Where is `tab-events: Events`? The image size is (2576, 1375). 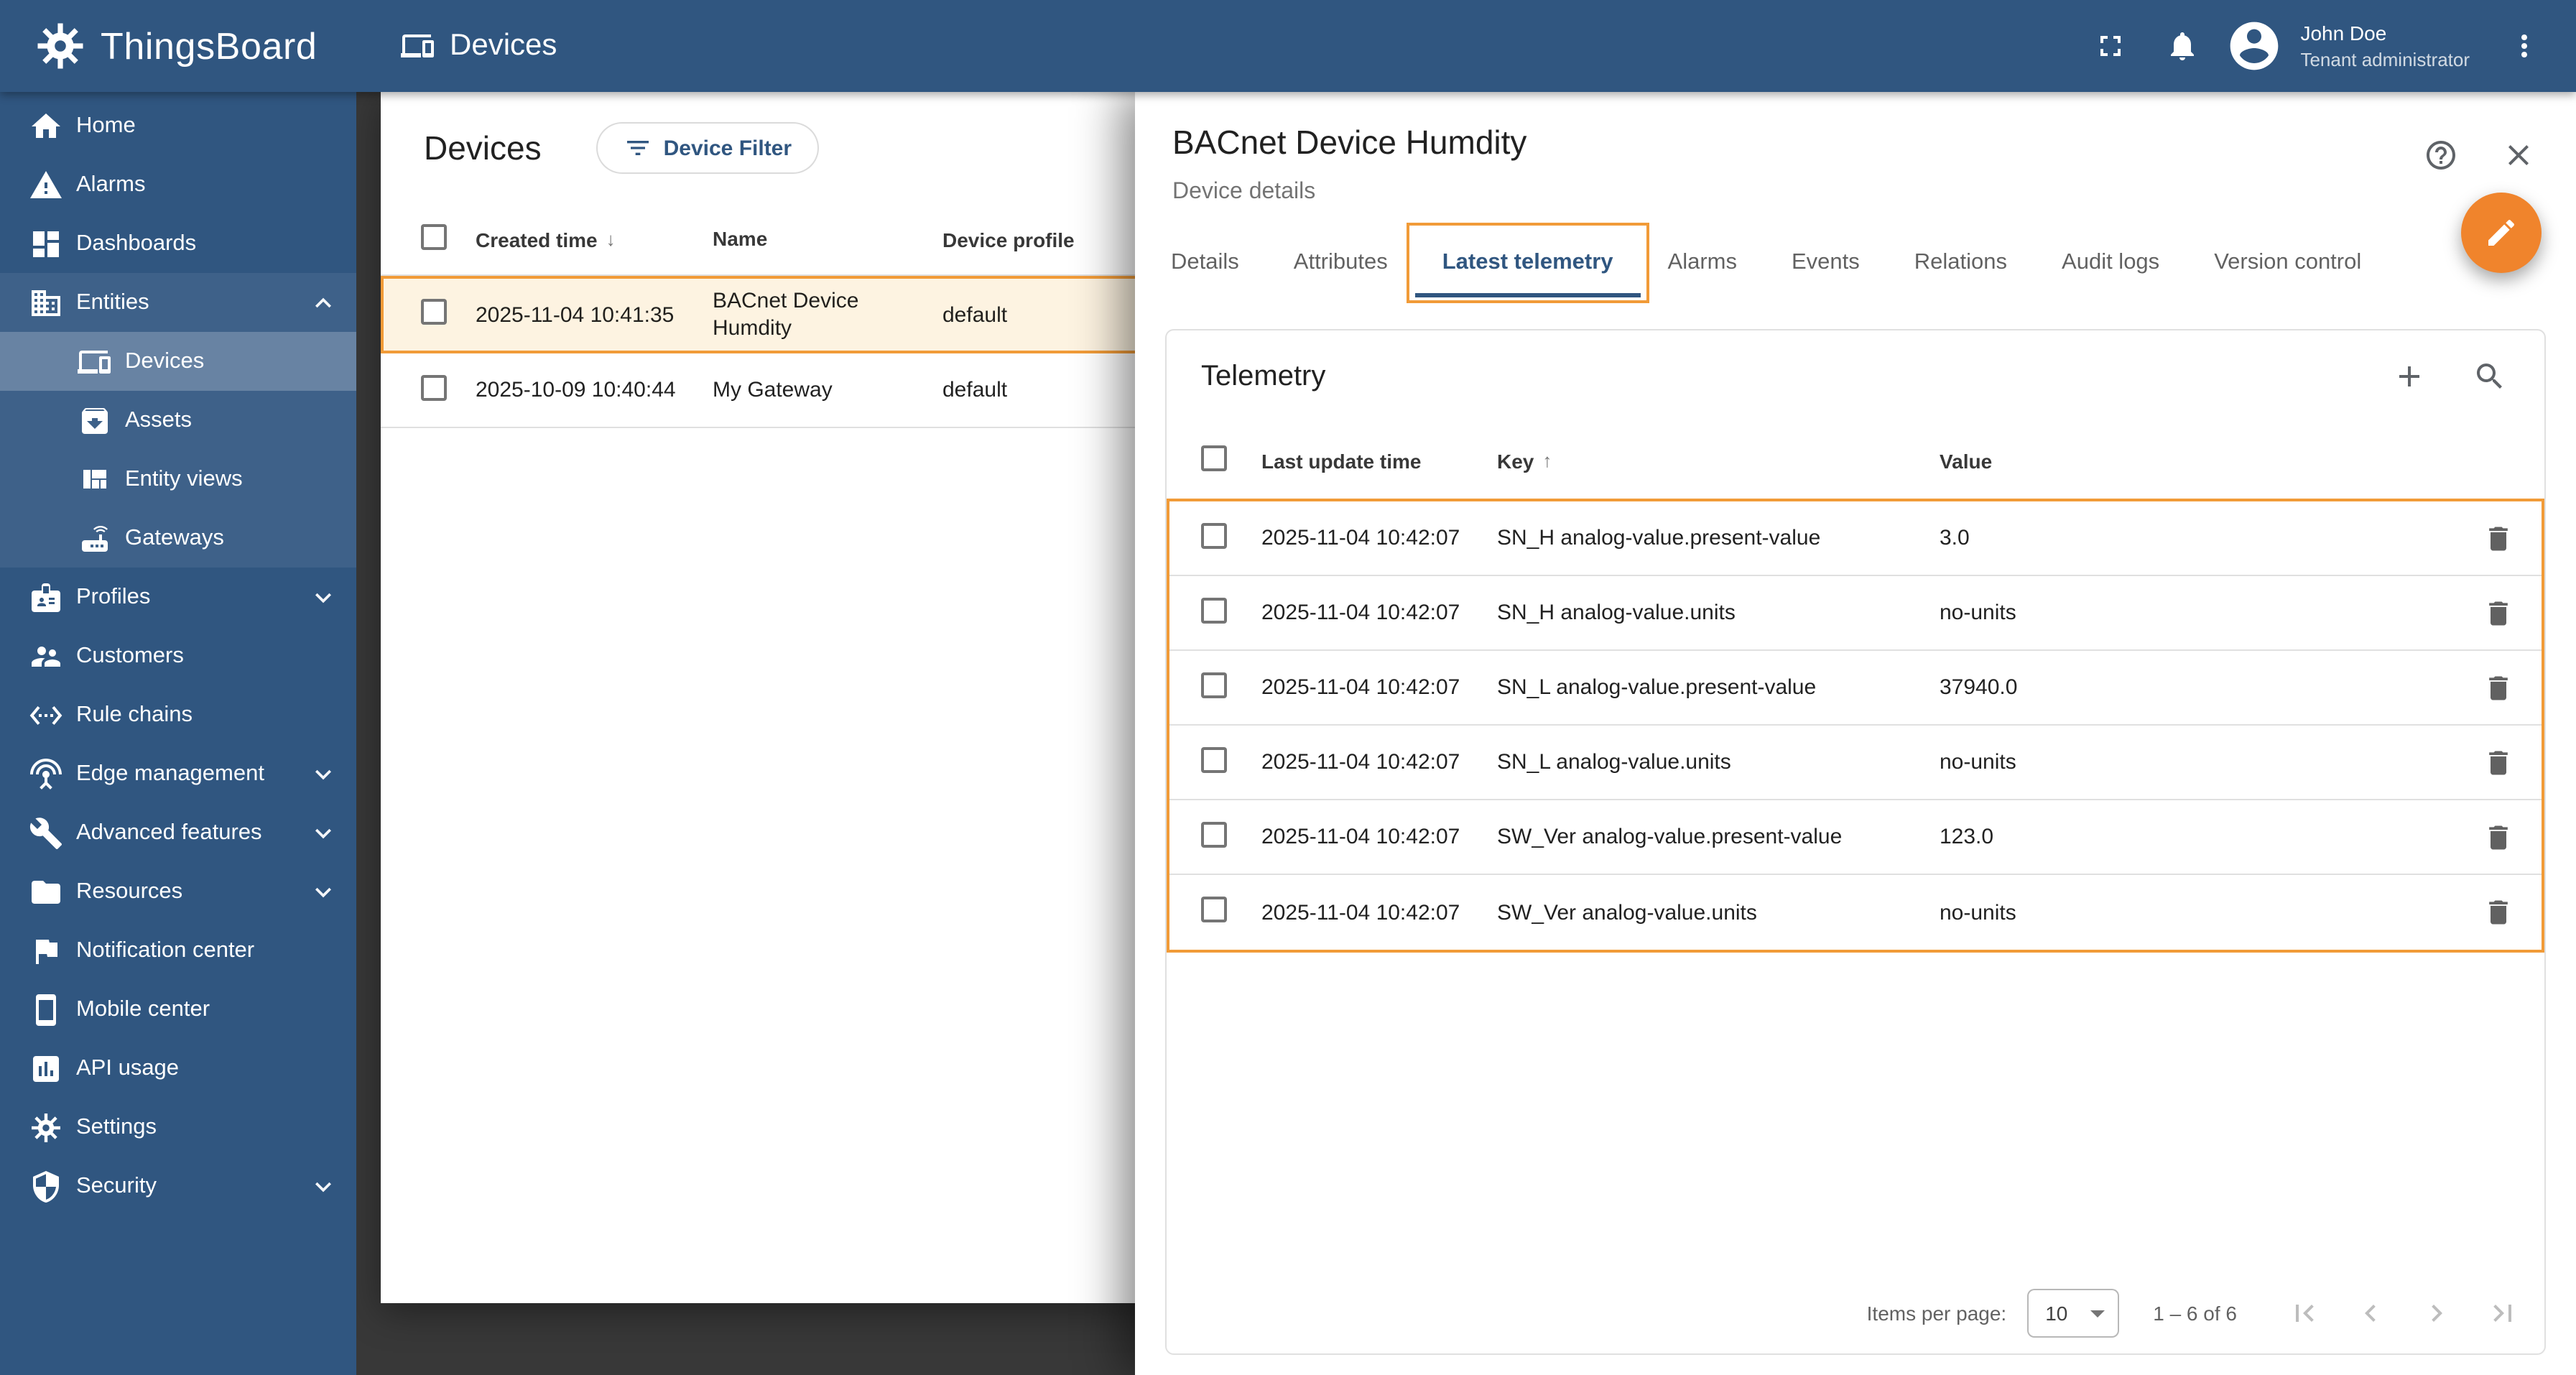
tab-events: Events is located at coordinates (1825, 262).